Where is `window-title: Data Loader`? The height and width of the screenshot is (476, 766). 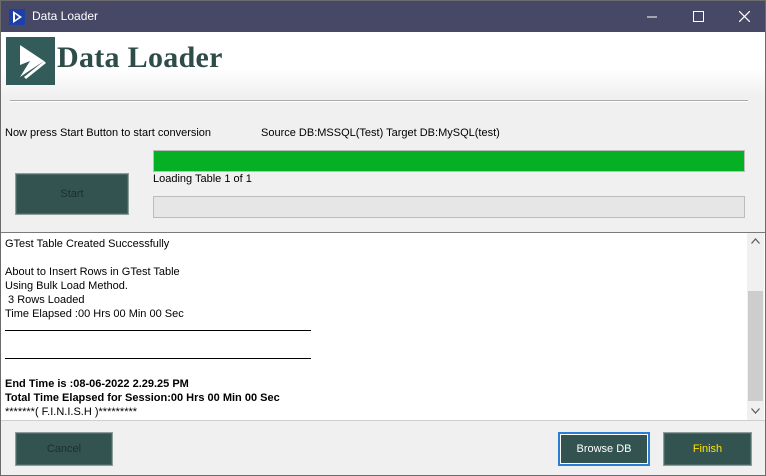
window-title: Data Loader is located at coordinates (65, 16).